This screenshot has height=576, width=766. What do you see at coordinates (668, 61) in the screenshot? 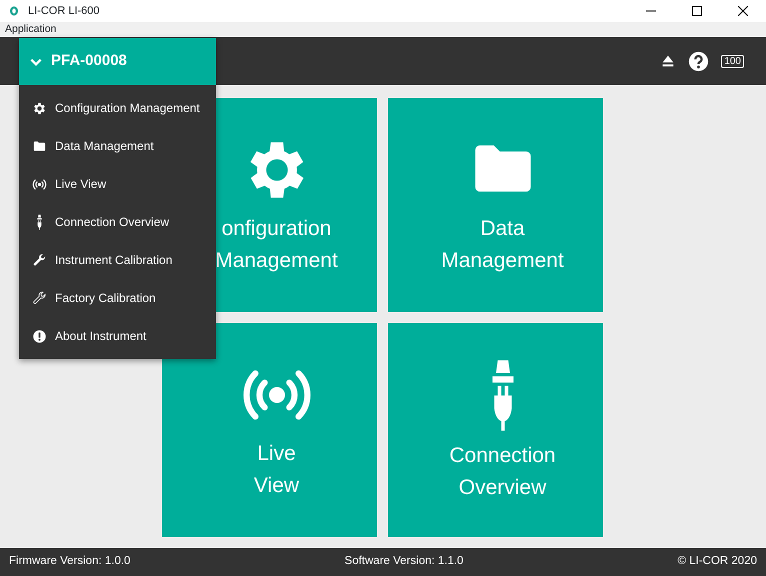
I see `eject-button` at bounding box center [668, 61].